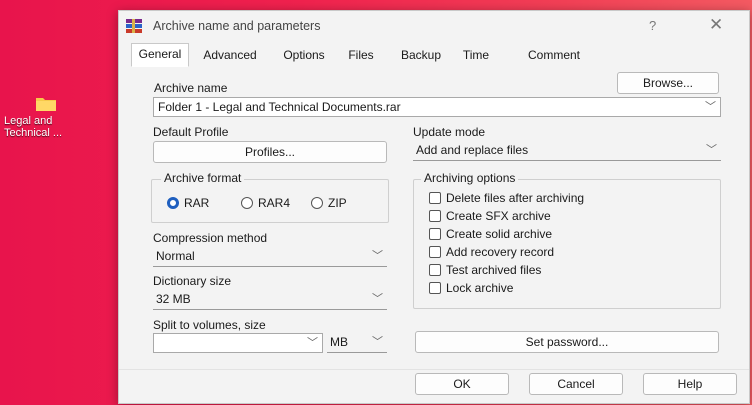  Describe the element at coordinates (191, 132) in the screenshot. I see `default-profile-label: Default Profile` at that location.